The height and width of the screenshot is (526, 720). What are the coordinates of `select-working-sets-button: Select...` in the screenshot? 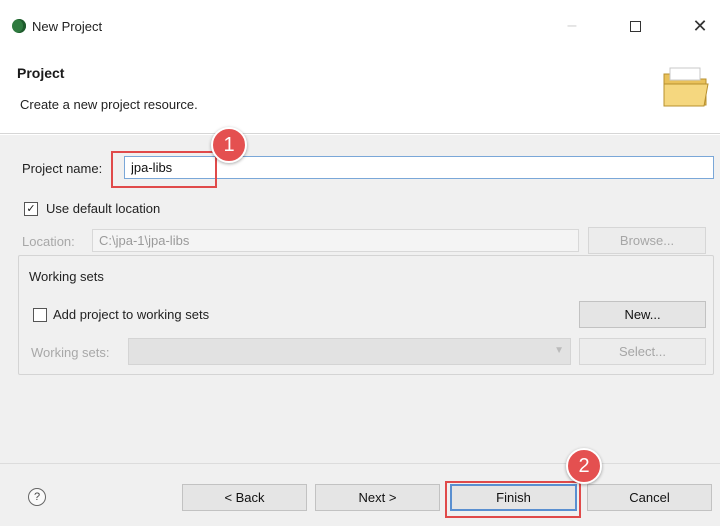 It's located at (642, 351).